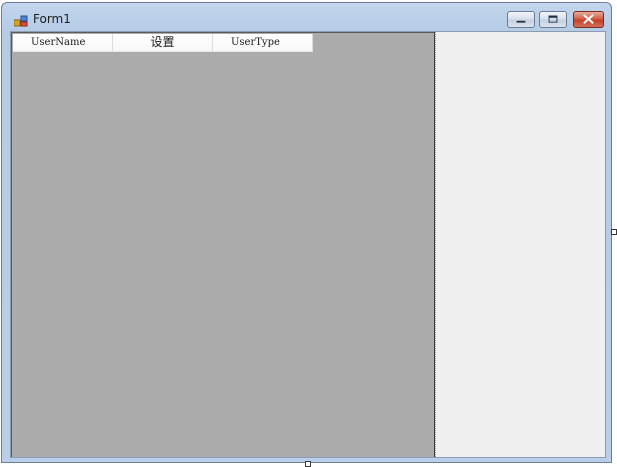 The height and width of the screenshot is (467, 617). I want to click on minimize-icon, so click(521, 21).